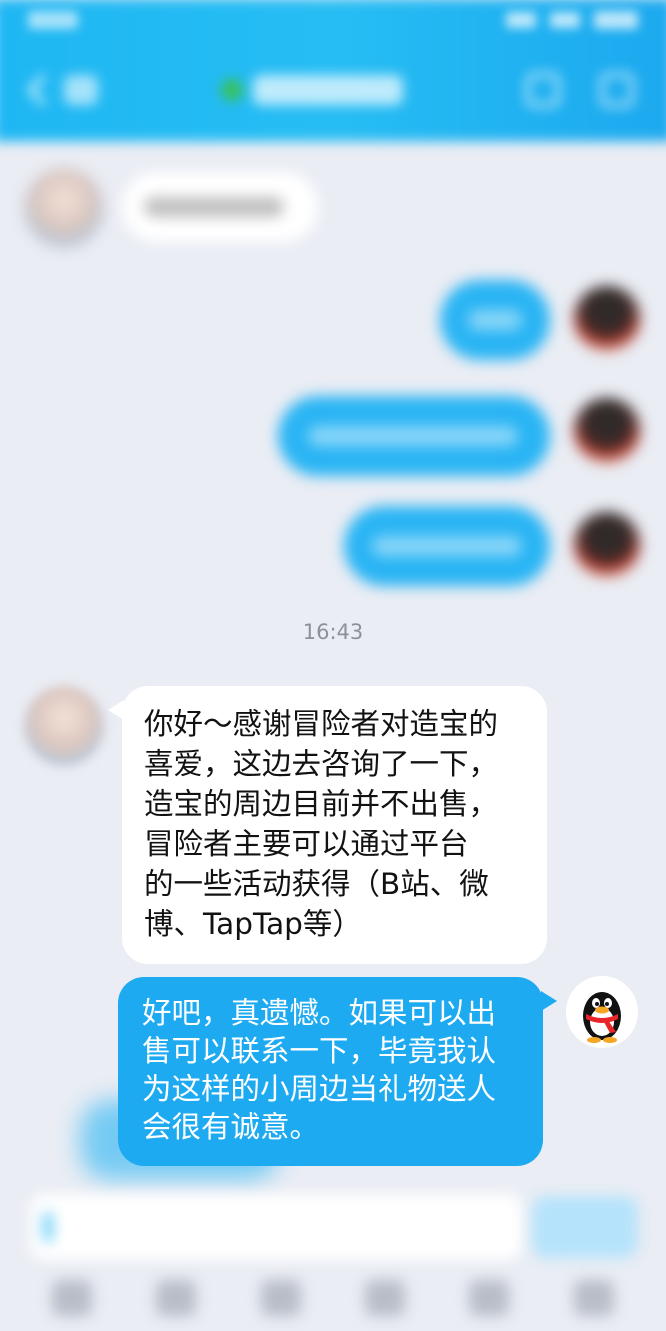 The image size is (666, 1331). I want to click on chevron-left-icon, so click(43, 90).